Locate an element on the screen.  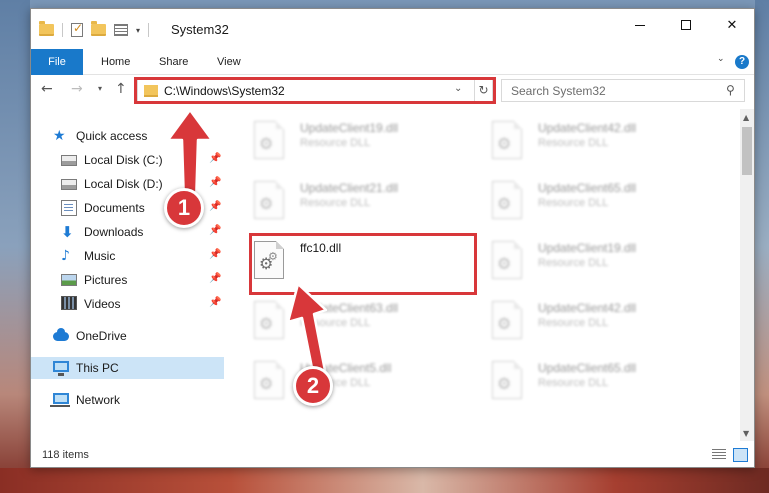
window-title: System32 is located at coordinates (200, 29).